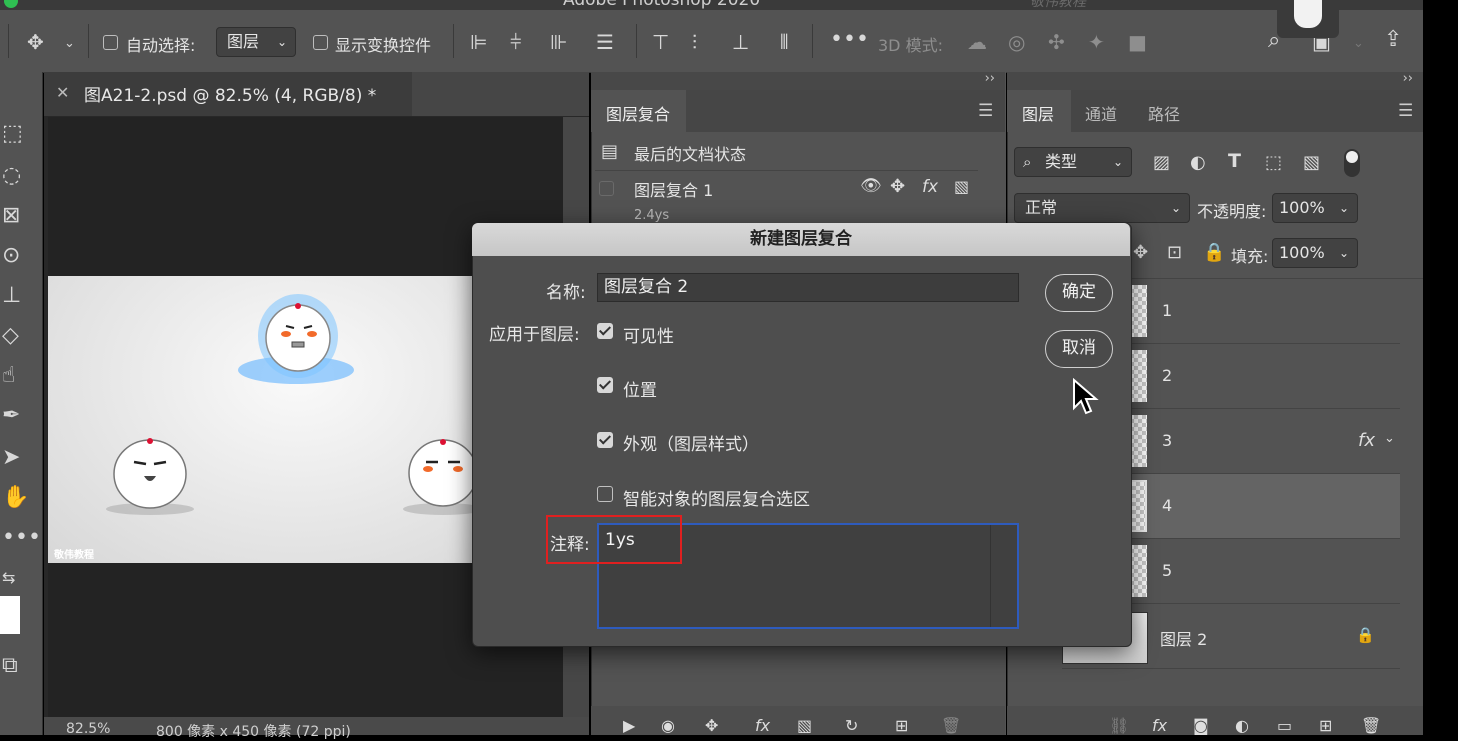 The width and height of the screenshot is (1458, 741). What do you see at coordinates (1265, 376) in the screenshot?
I see `layer-row: 2` at bounding box center [1265, 376].